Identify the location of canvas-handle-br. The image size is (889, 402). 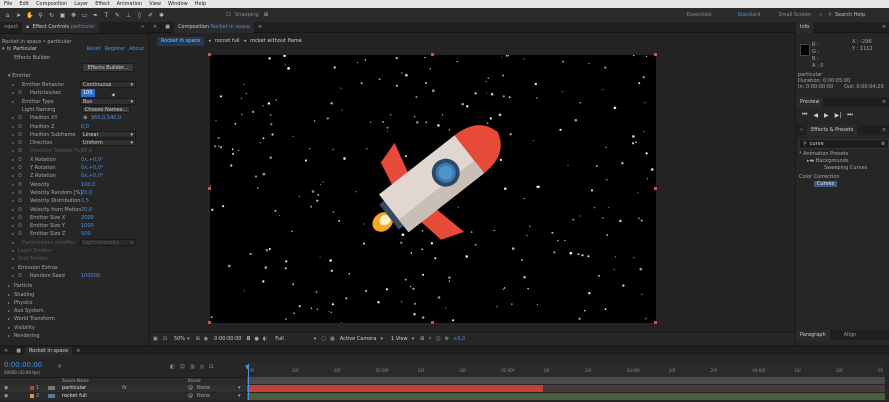
(655, 322).